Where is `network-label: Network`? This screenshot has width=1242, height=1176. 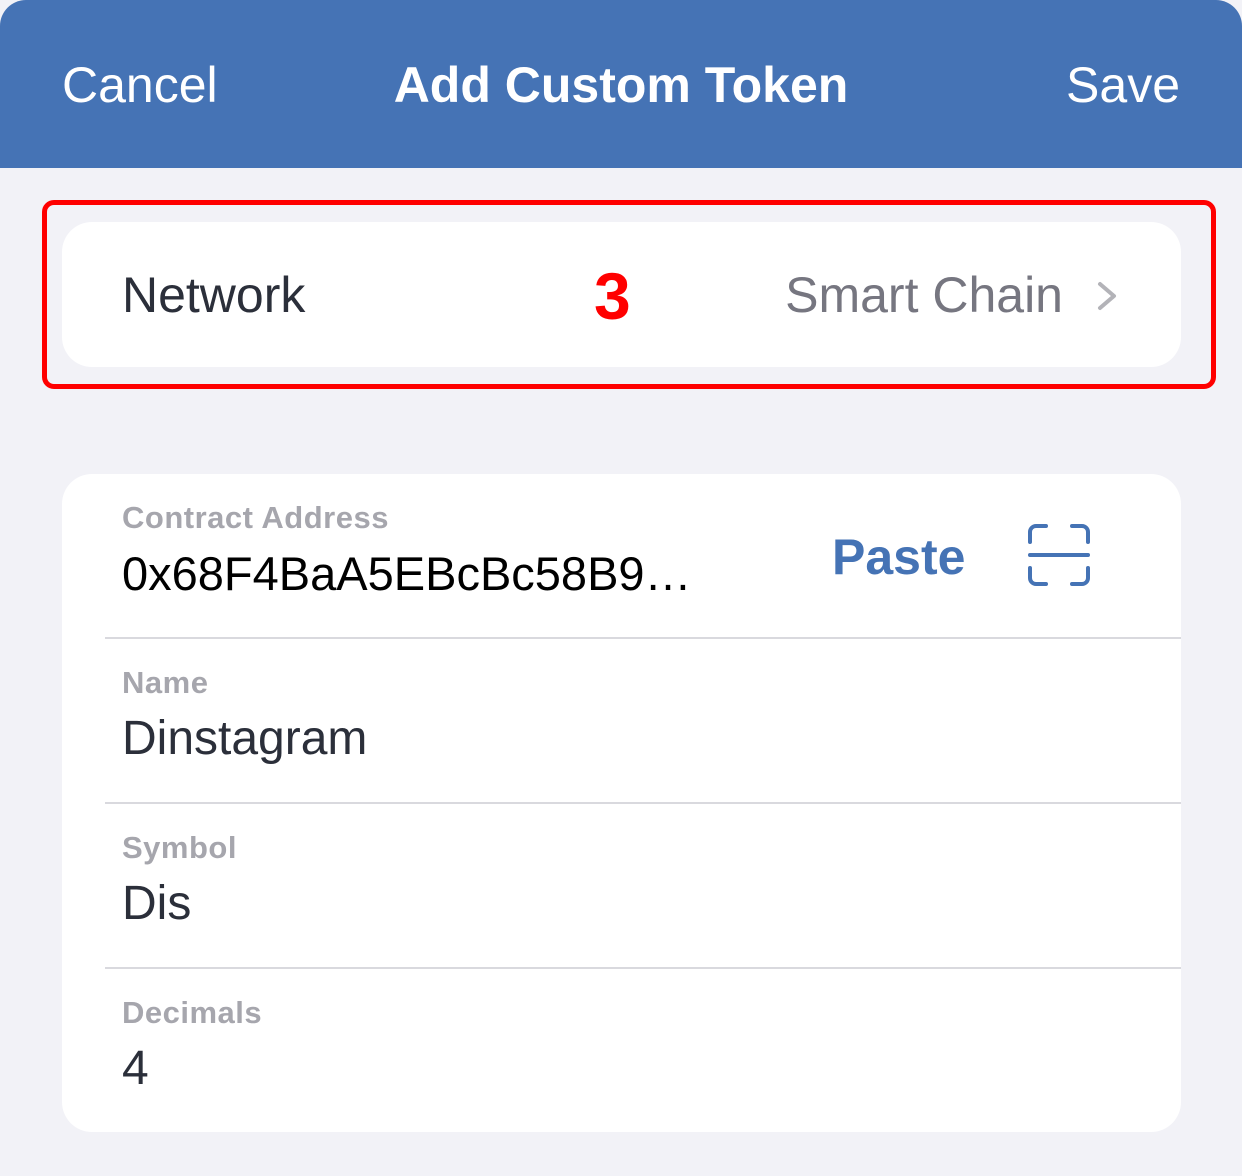 network-label: Network is located at coordinates (214, 295).